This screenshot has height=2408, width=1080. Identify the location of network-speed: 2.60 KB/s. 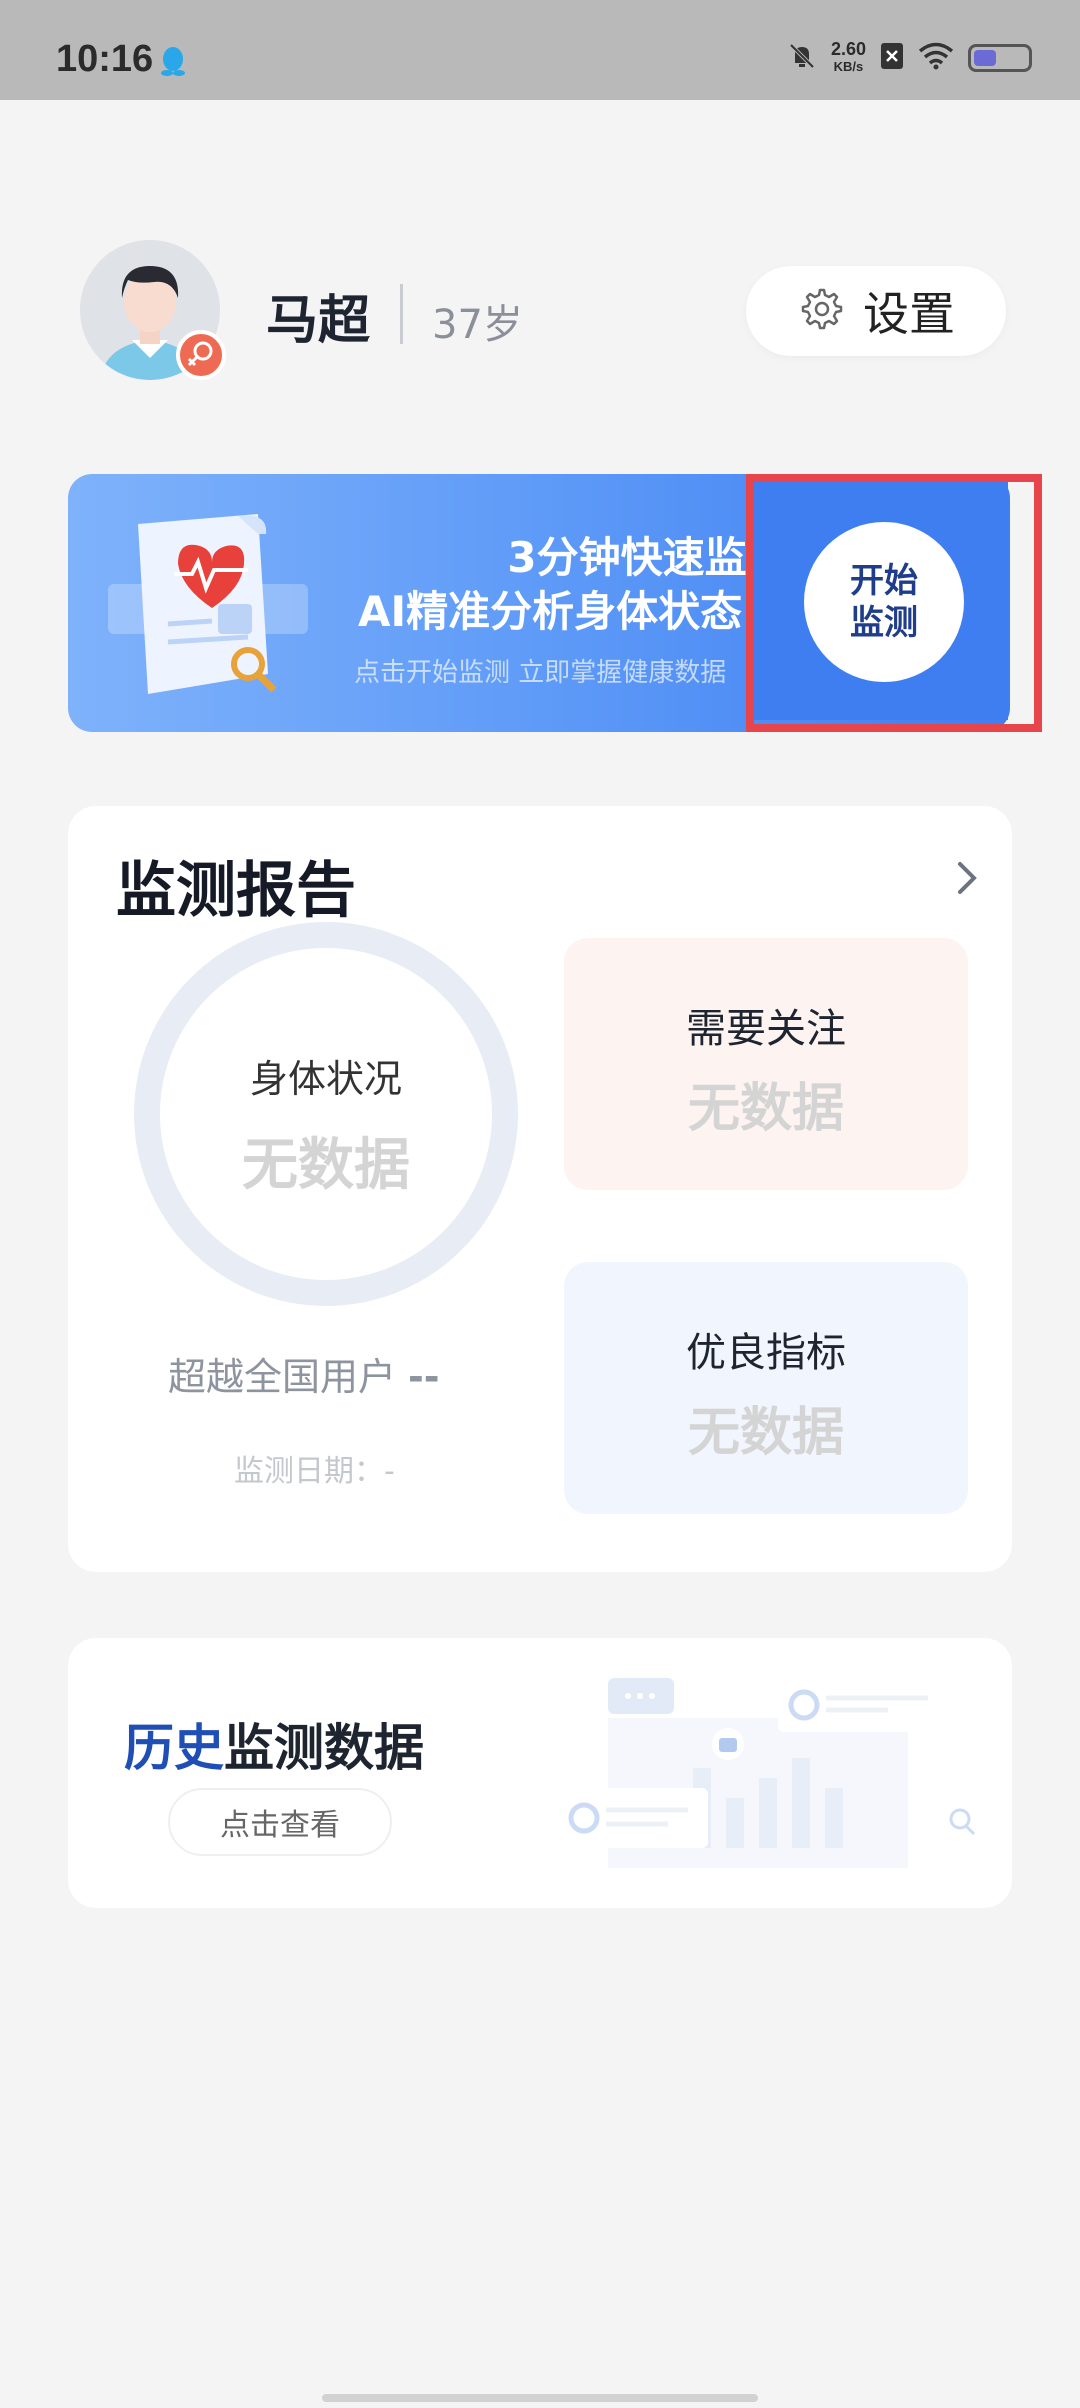
(848, 58).